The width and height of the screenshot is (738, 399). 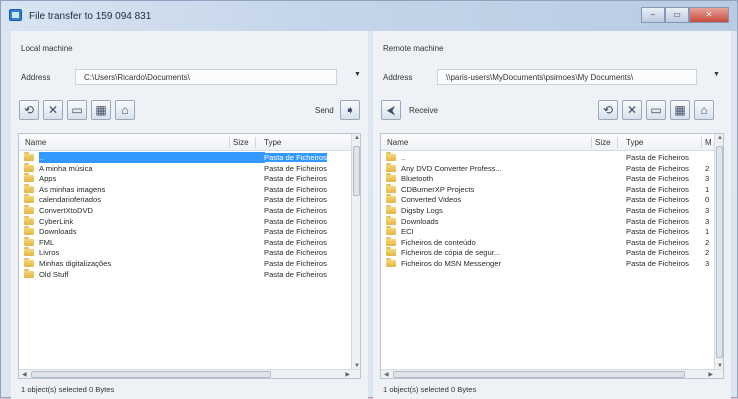 I want to click on remote-address-label: Address, so click(x=398, y=77).